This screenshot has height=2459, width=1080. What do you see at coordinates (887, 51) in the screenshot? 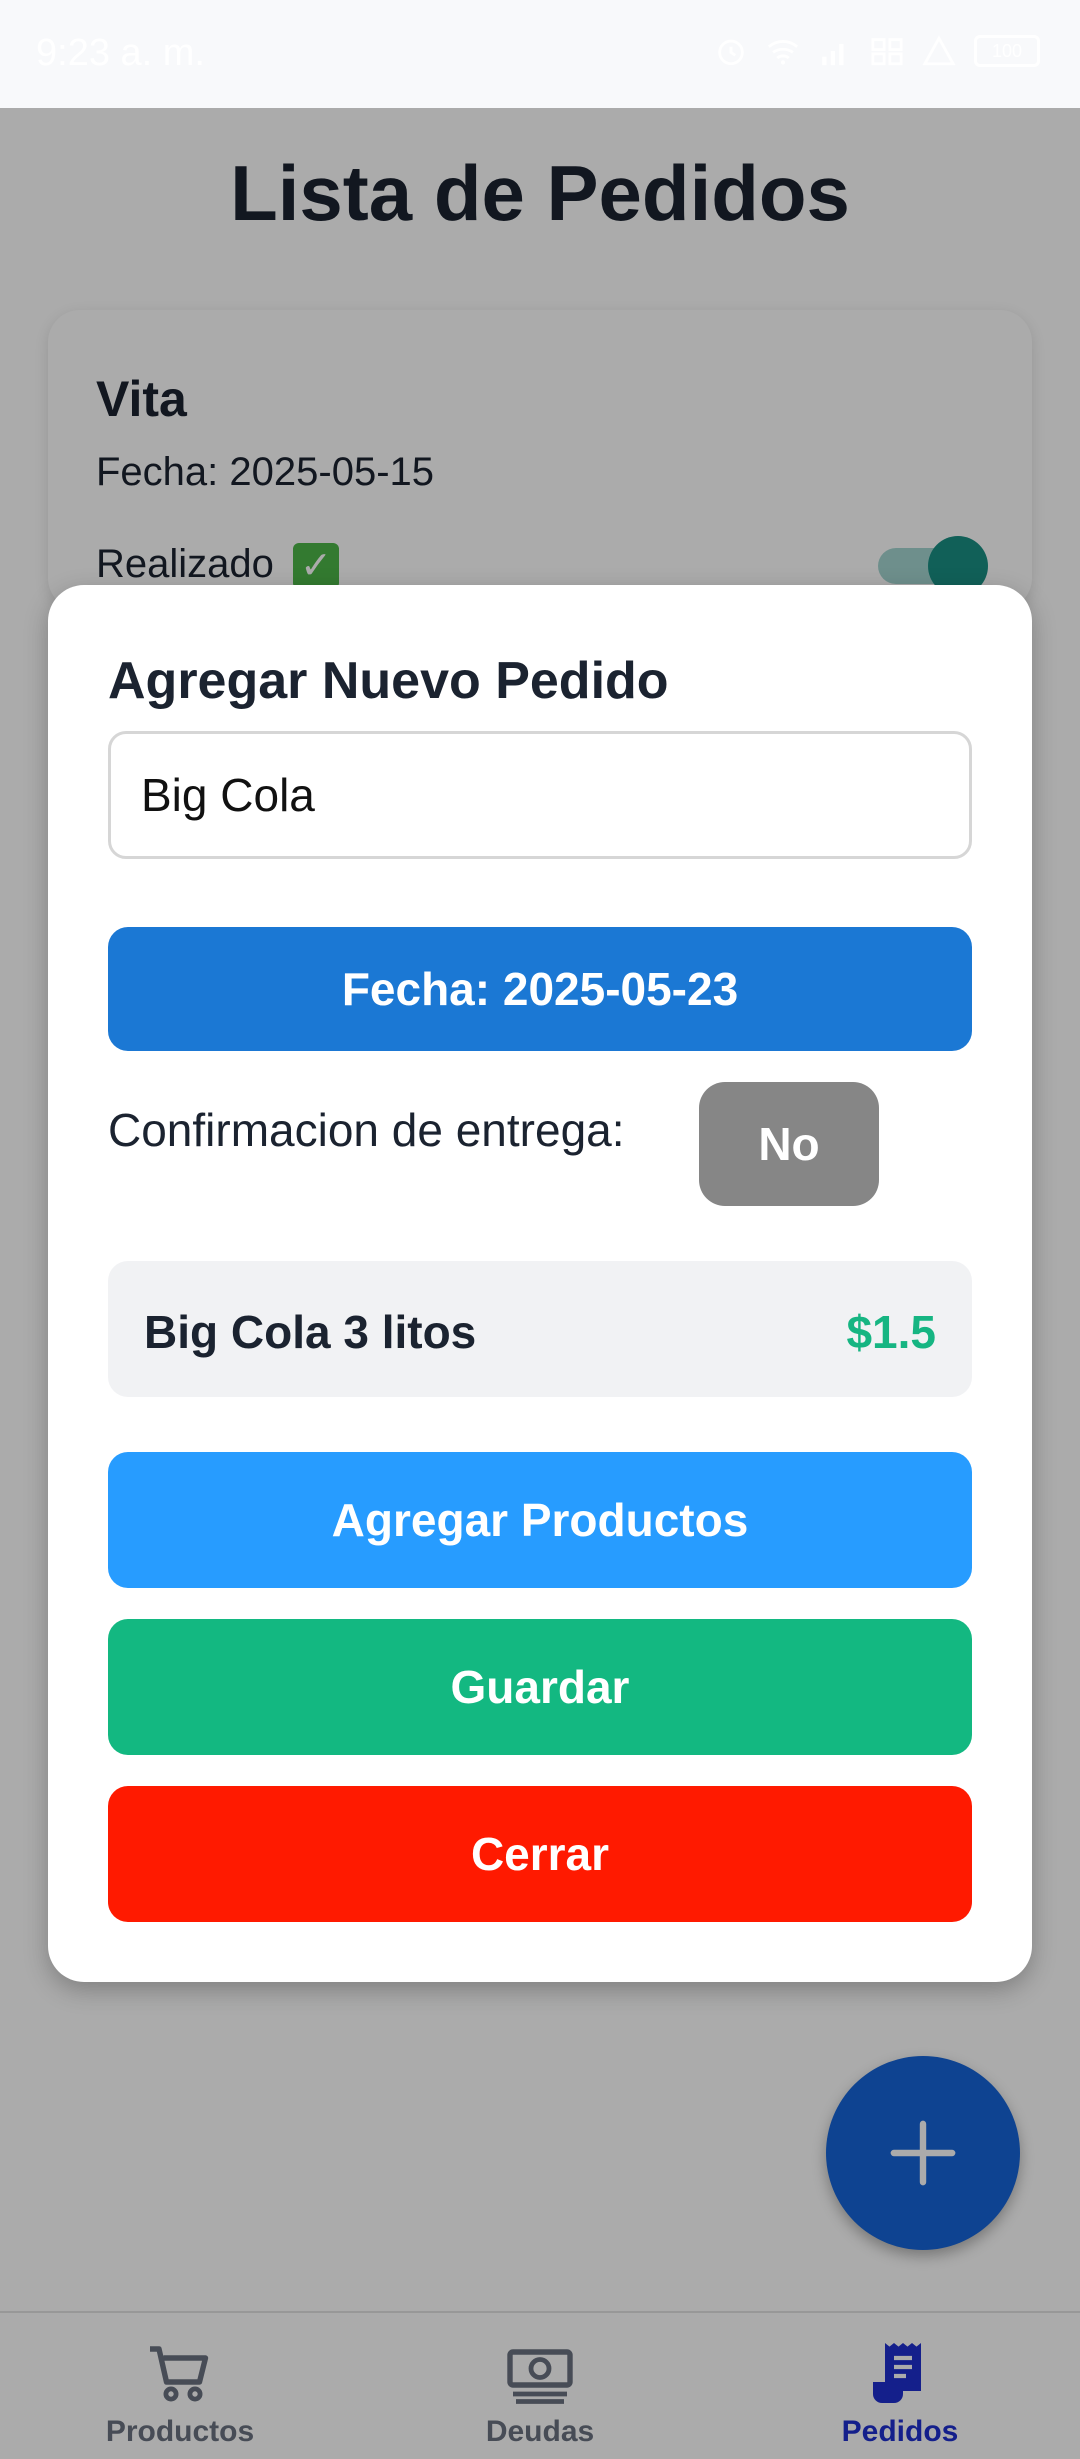
I see `data-icon` at bounding box center [887, 51].